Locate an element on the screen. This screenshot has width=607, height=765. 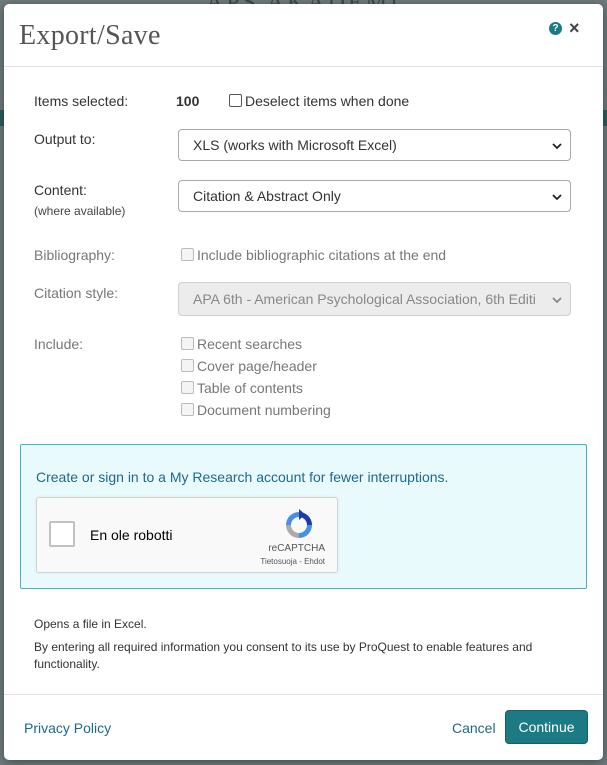
include-label: Include: is located at coordinates (59, 344).